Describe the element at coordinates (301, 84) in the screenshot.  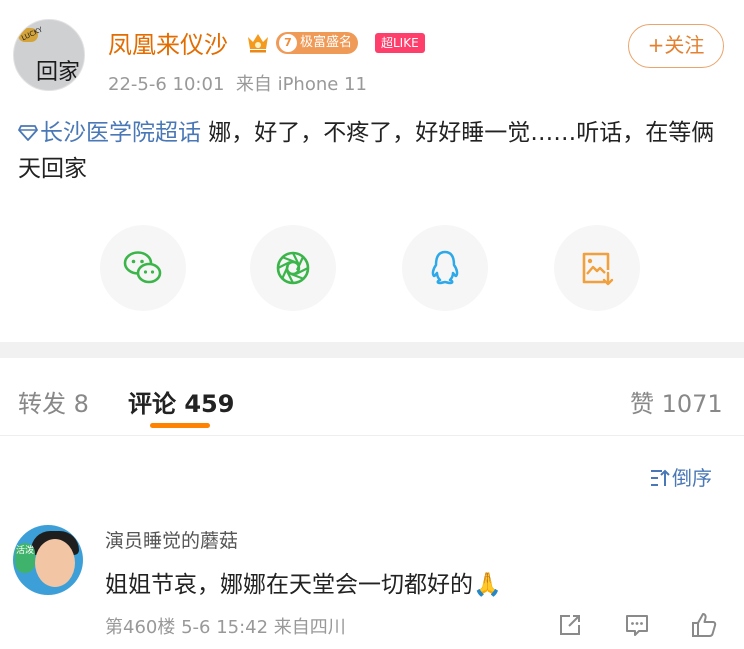
I see `post-source: 来自 iPhone 11` at that location.